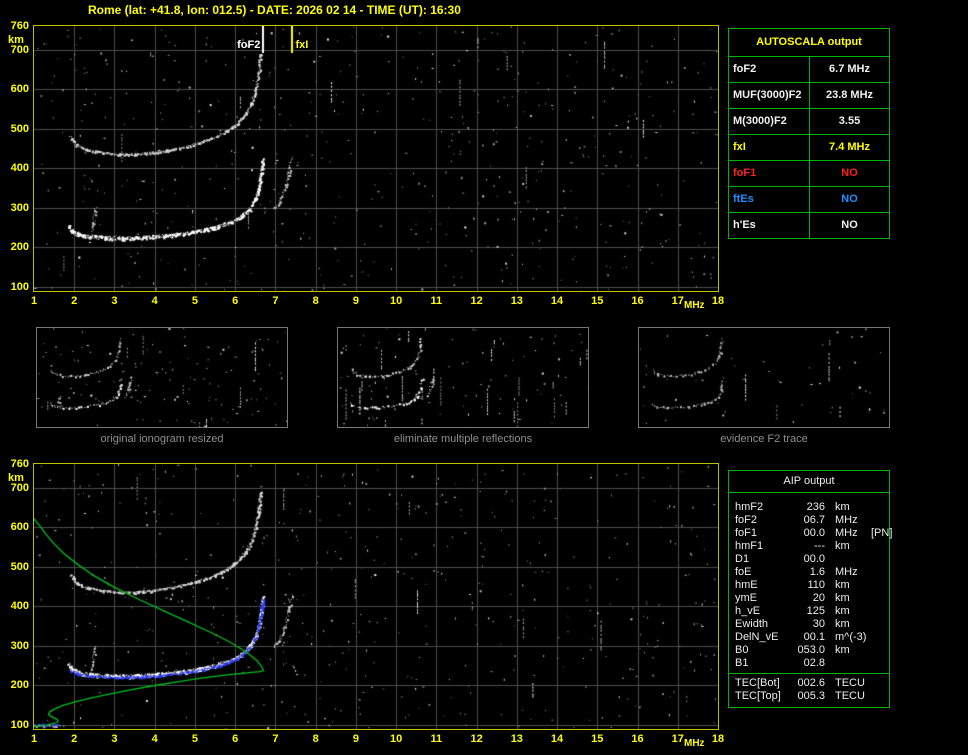  Describe the element at coordinates (355, 301) in the screenshot. I see `x-tick-label: 9` at that location.